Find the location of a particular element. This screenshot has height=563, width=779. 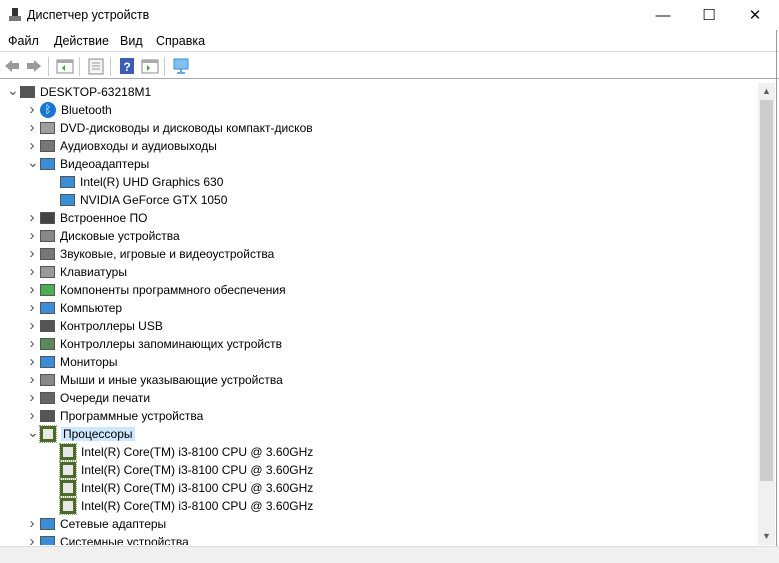

tree-item-label: NVIDIA GeForce GTX 1050 is located at coordinates (154, 200).